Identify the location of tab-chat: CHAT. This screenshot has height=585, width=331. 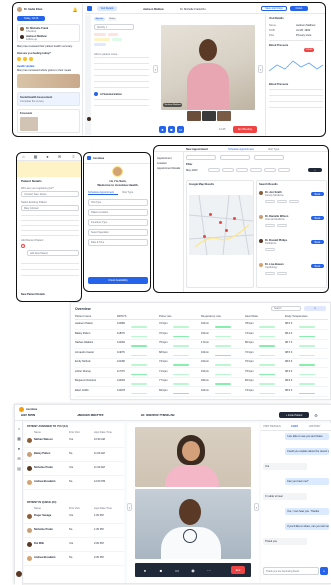
(297, 426).